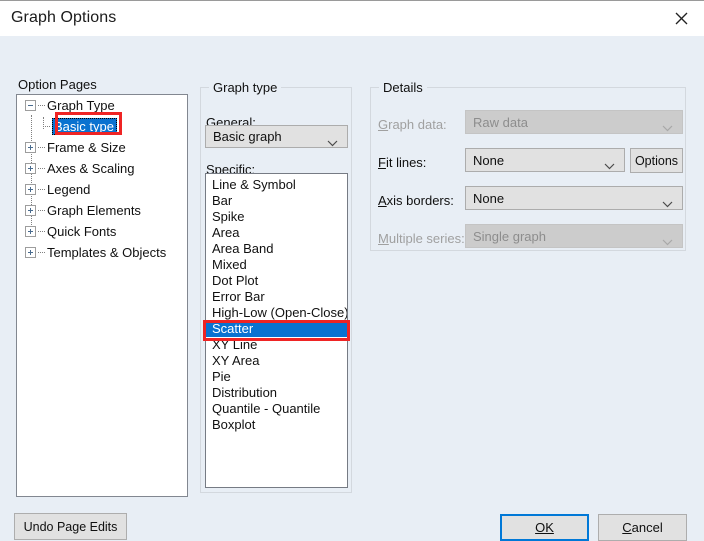 The image size is (704, 541). I want to click on undo-page-edits-button: Undo Page Edits, so click(70, 526).